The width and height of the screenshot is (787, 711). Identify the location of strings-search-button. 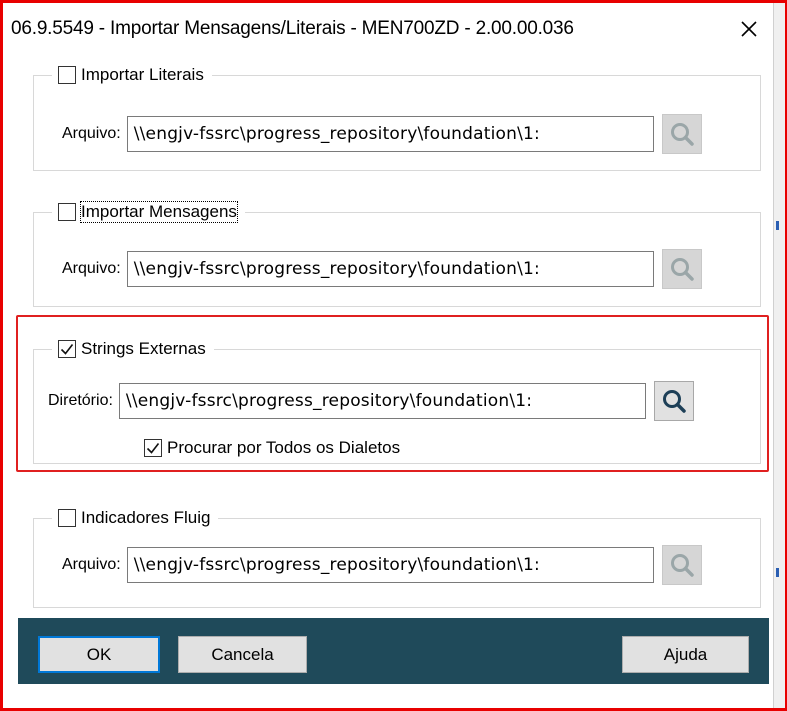
(673, 401).